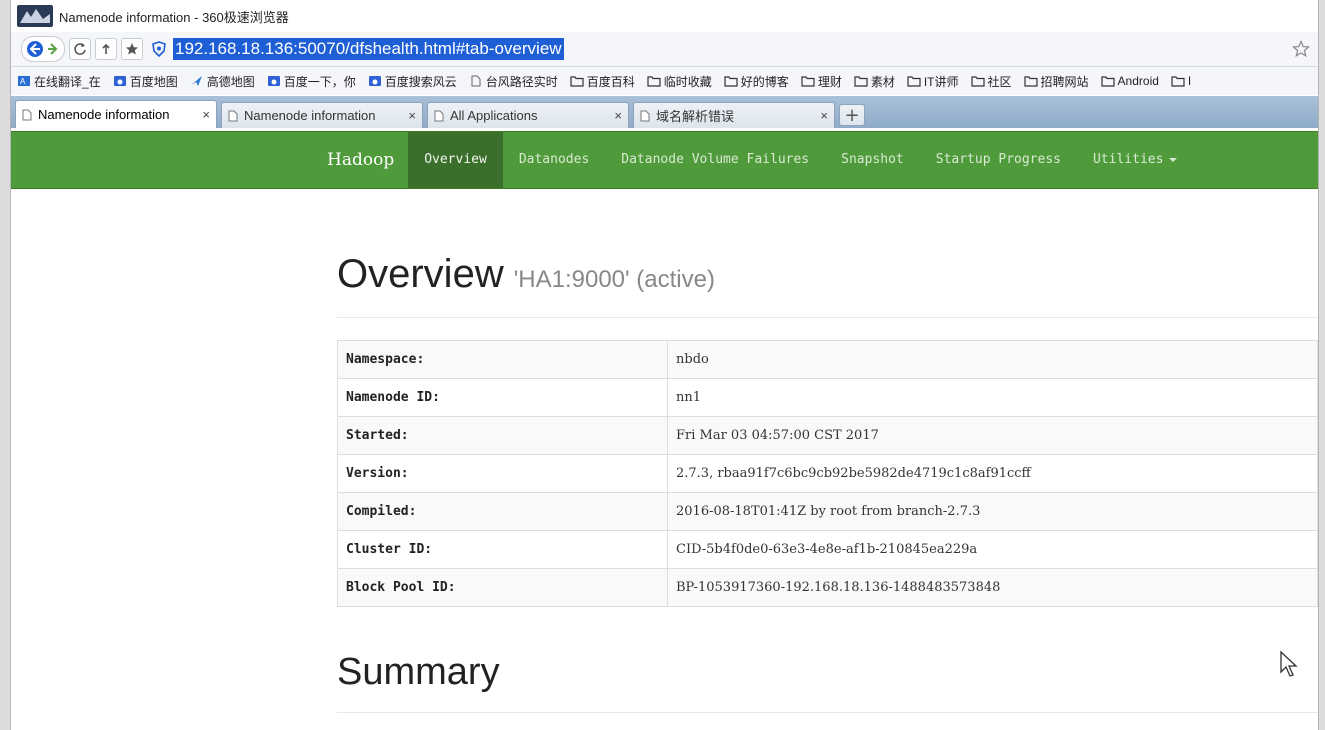  What do you see at coordinates (554, 160) in the screenshot?
I see `nav-datanodes: Datanodes` at bounding box center [554, 160].